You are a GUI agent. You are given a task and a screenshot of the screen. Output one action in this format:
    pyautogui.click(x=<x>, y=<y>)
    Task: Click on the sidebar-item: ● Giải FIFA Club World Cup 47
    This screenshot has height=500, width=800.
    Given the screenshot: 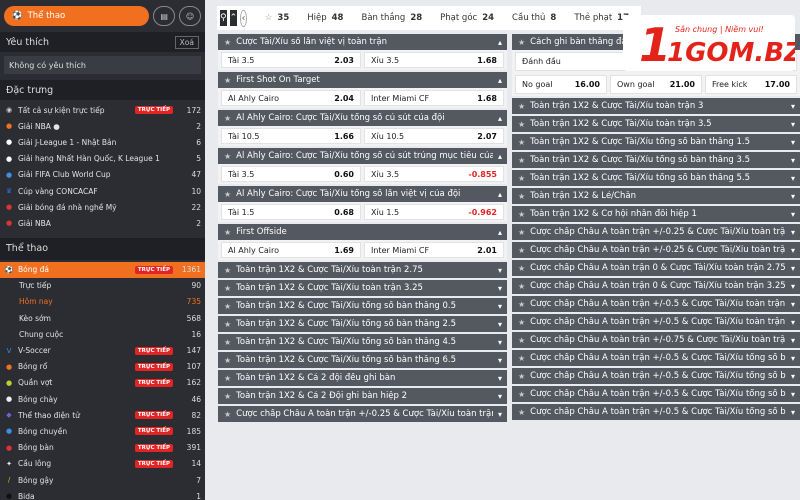 What is the action you would take?
    pyautogui.click(x=102, y=175)
    